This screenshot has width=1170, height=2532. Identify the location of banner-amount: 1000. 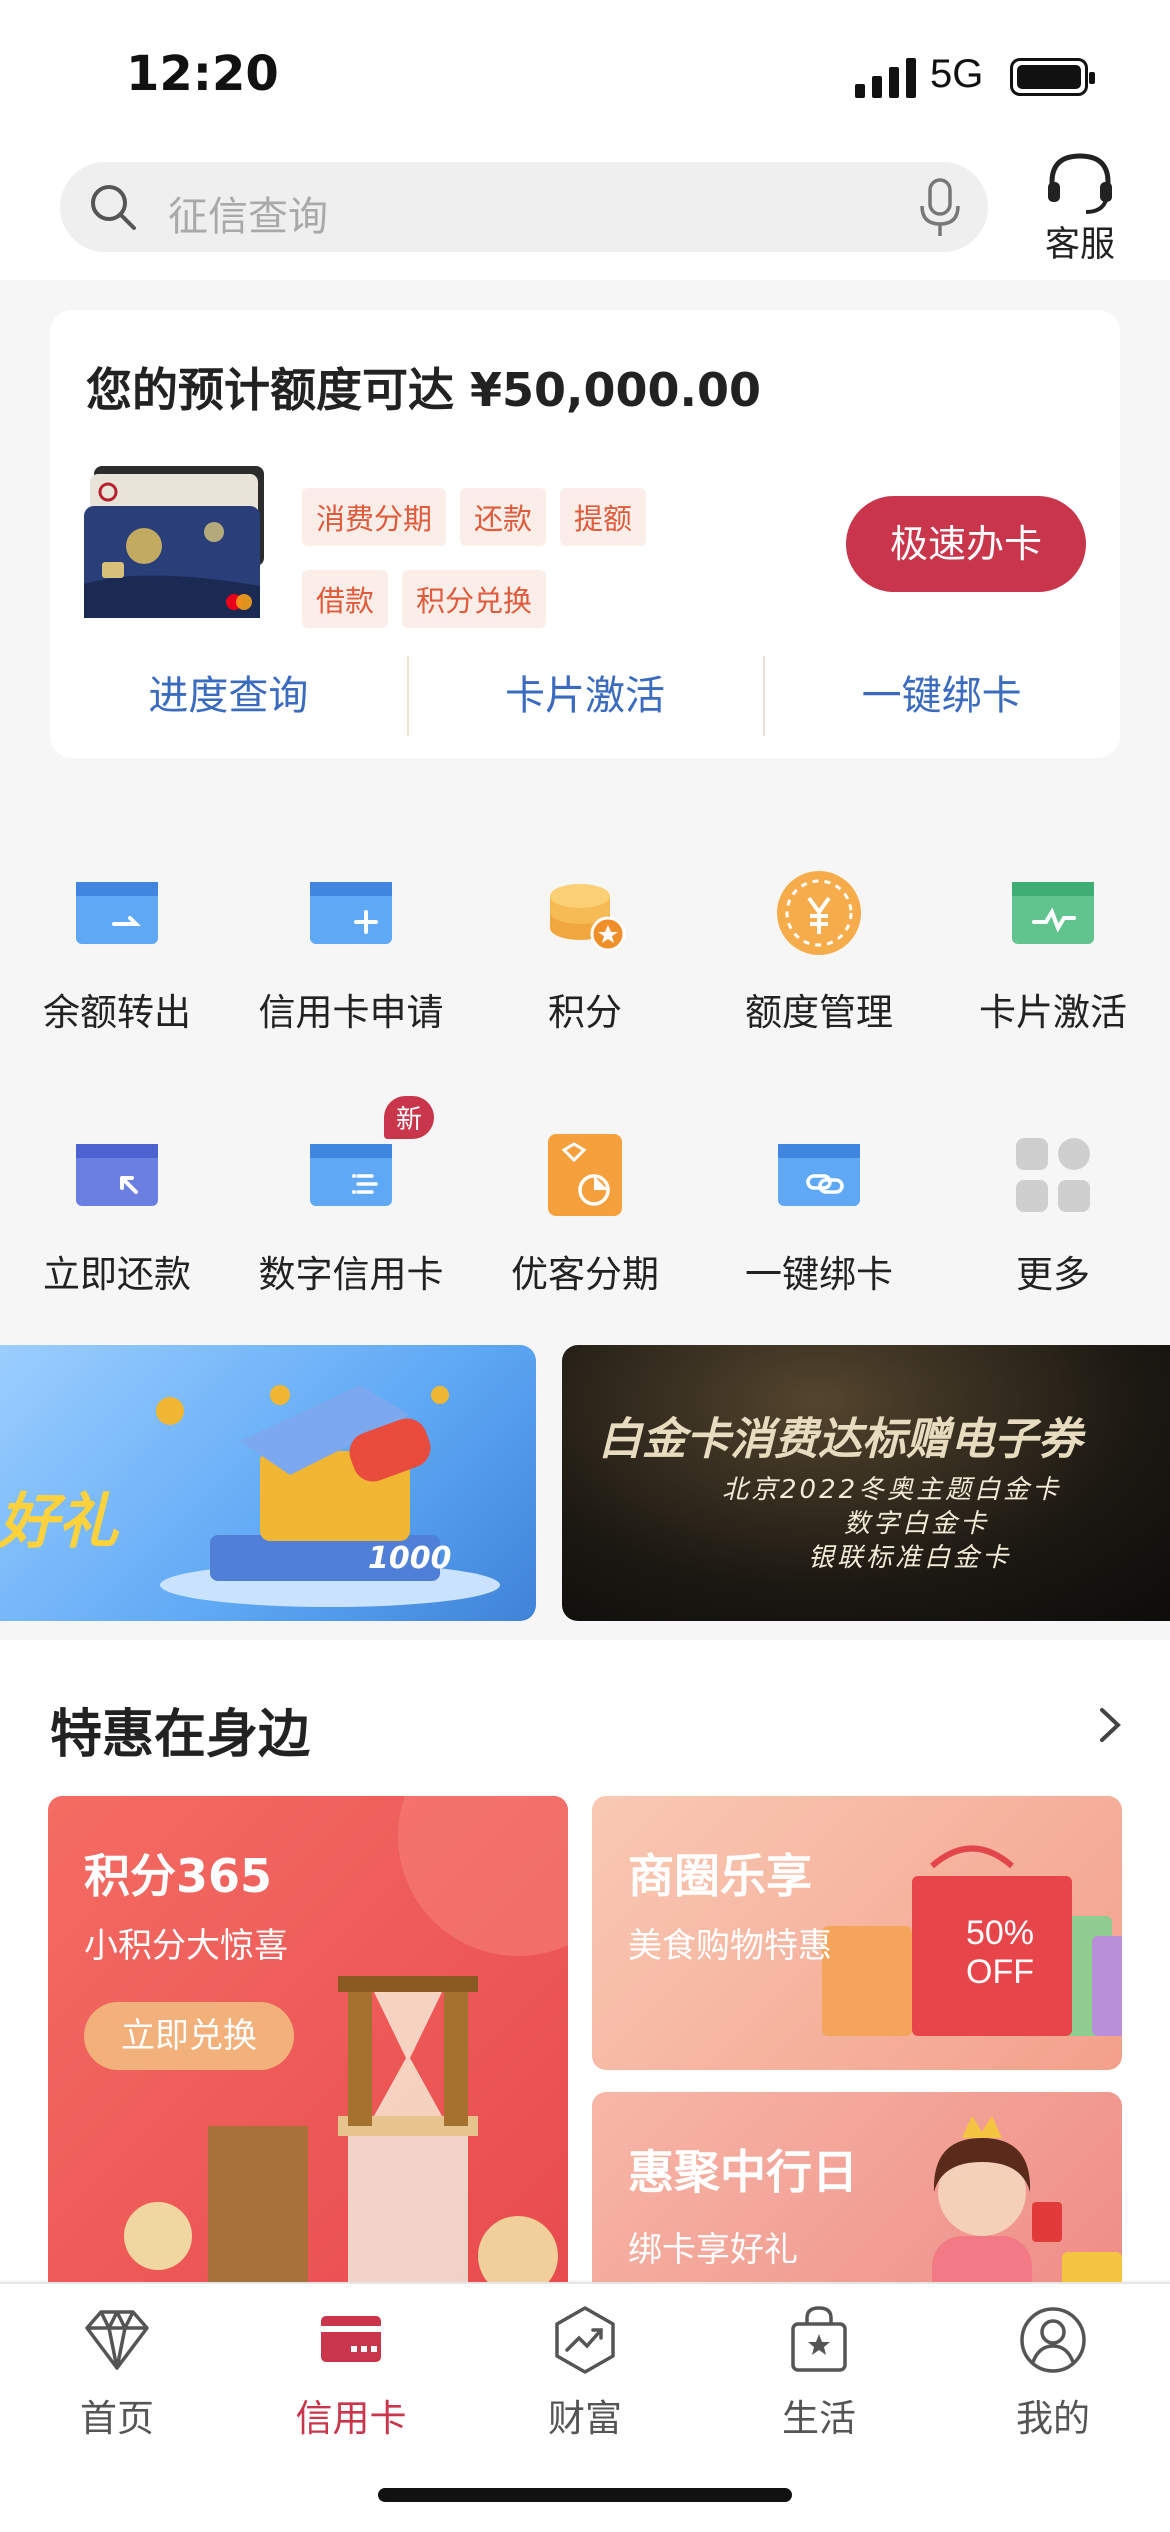
(410, 1558).